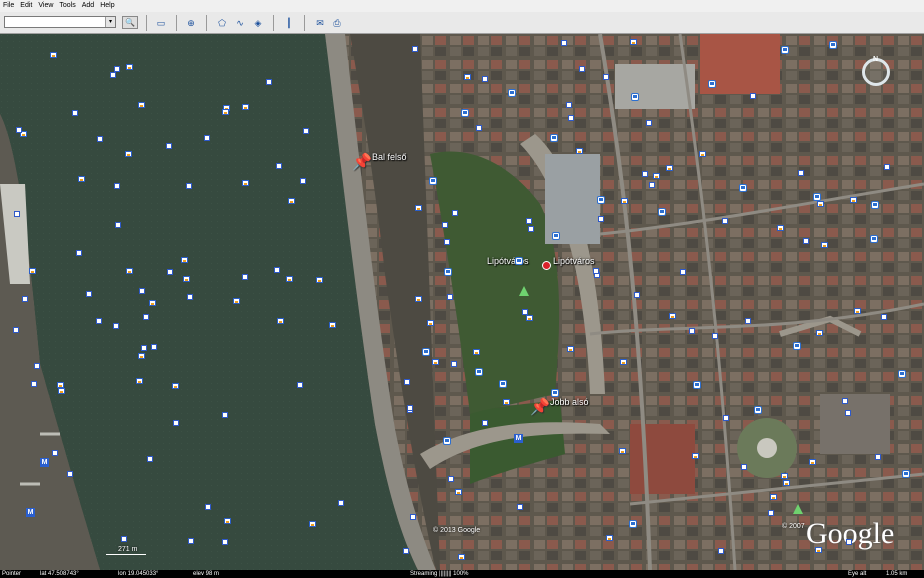 The image size is (924, 578). Describe the element at coordinates (389, 157) in the screenshot. I see `placemark-label-bal-felso: Bal felső` at that location.